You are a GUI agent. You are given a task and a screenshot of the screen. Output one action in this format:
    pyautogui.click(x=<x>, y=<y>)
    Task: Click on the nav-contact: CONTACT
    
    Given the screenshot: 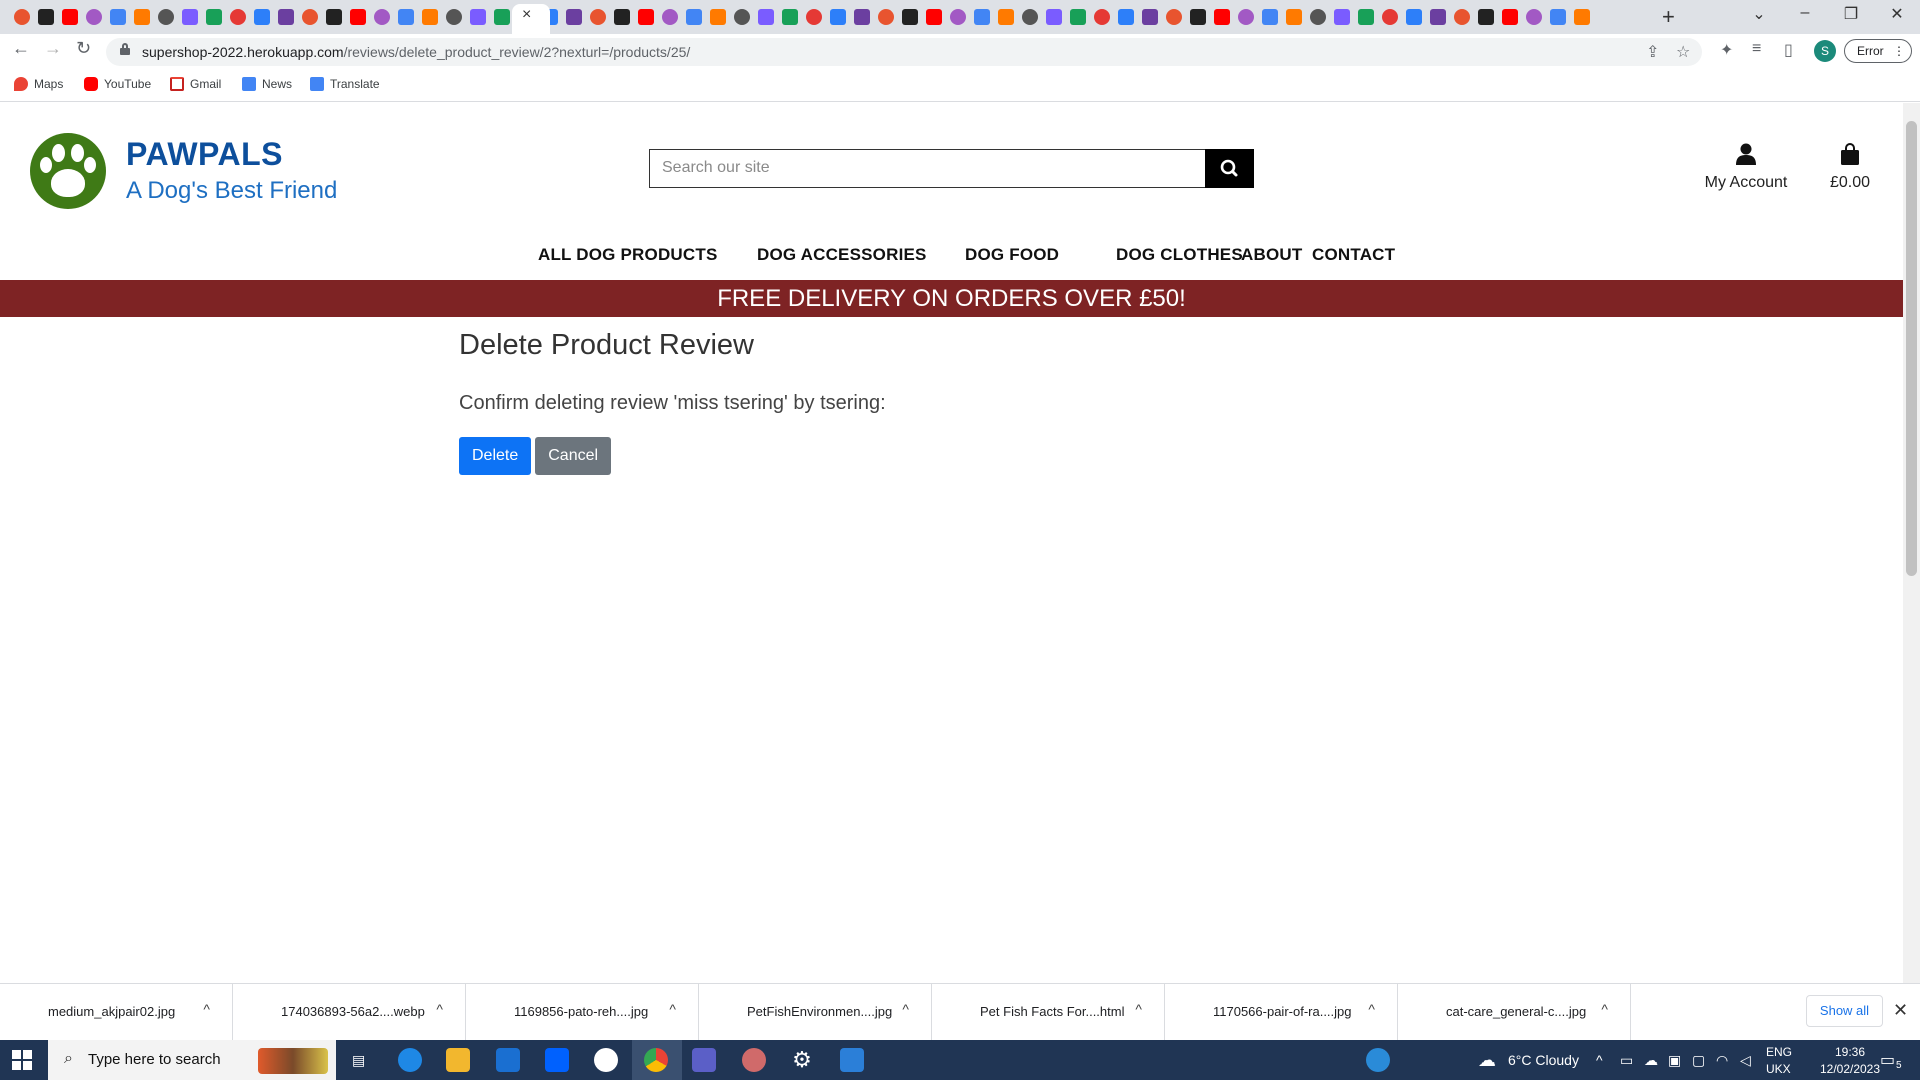 What is the action you would take?
    pyautogui.click(x=1353, y=255)
    